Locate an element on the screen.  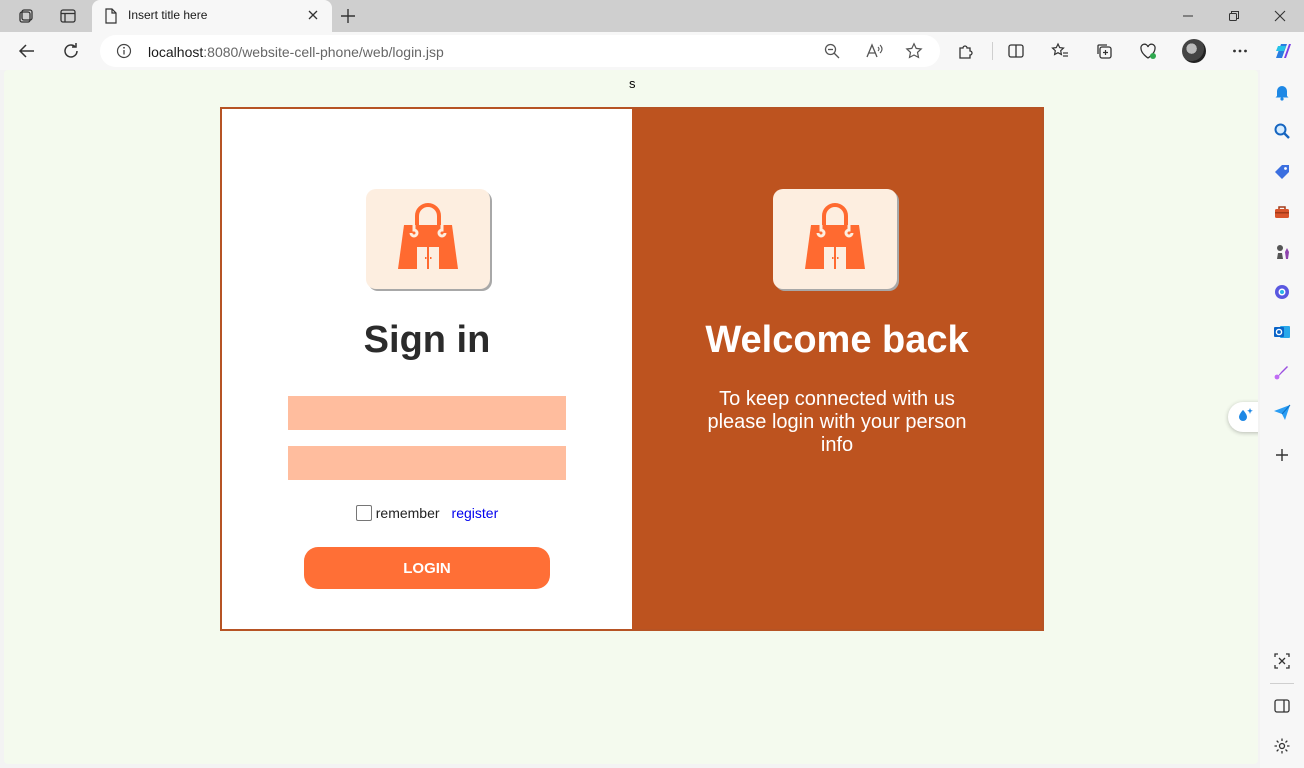
welcome-title: Welcome back is located at coordinates (837, 340).